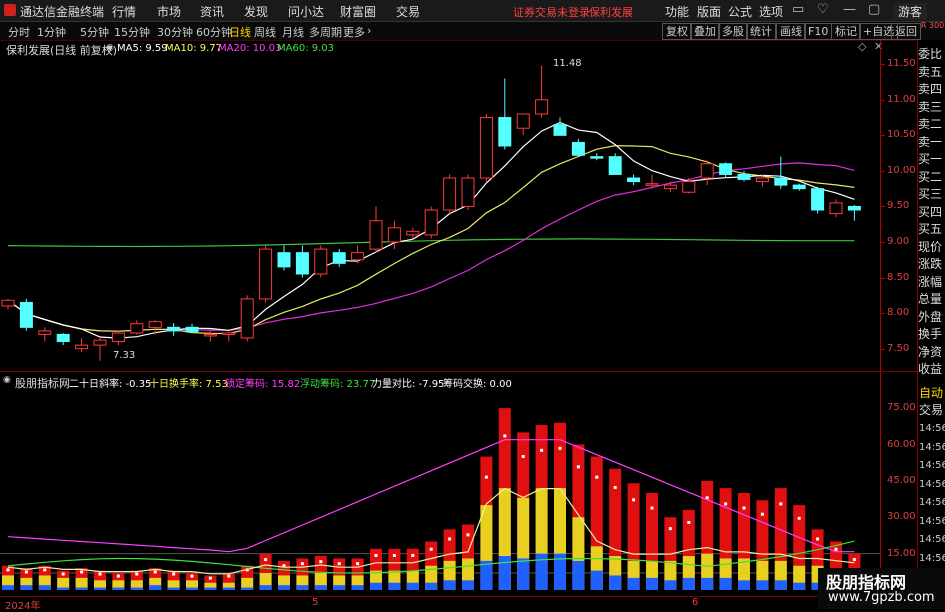  Describe the element at coordinates (358, 11) in the screenshot. I see `menu-wealth: 财富圈` at that location.